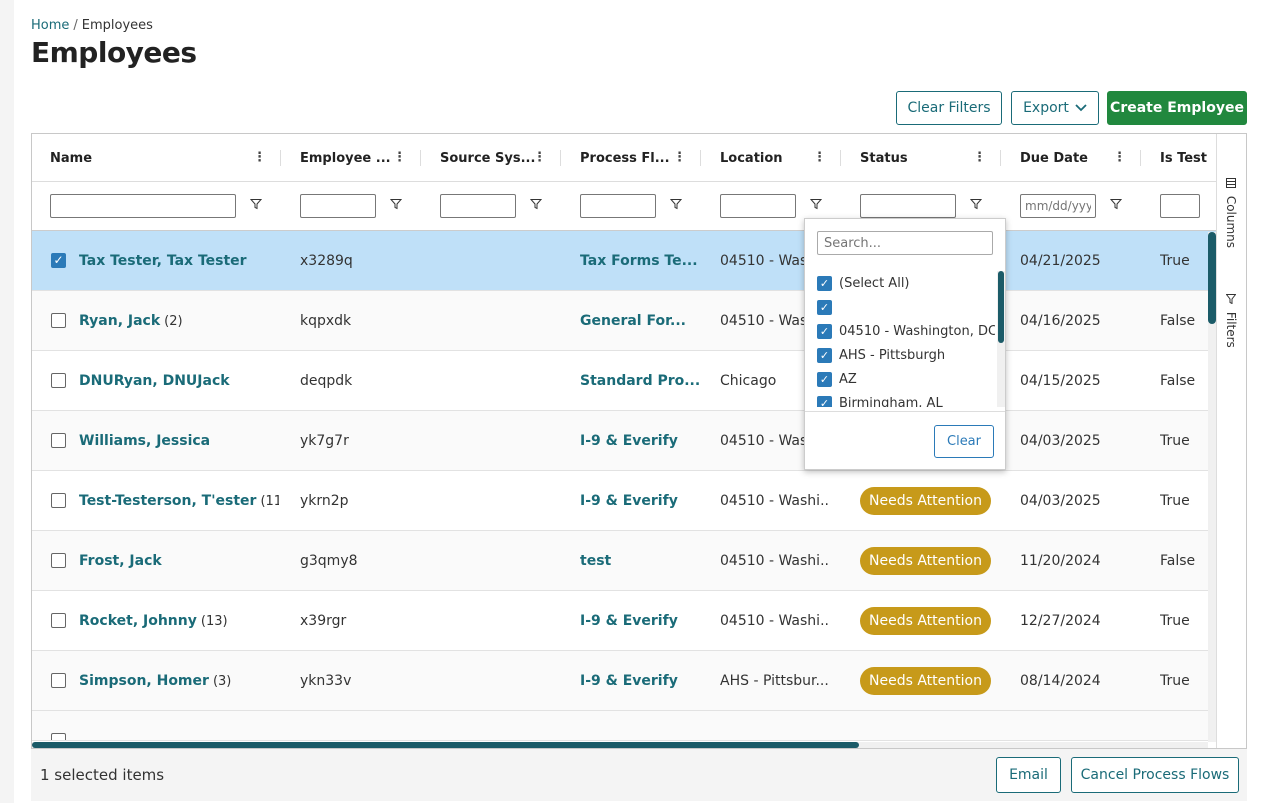  Describe the element at coordinates (138, 621) in the screenshot. I see `employee-name-link: Rocket, Johnny` at that location.